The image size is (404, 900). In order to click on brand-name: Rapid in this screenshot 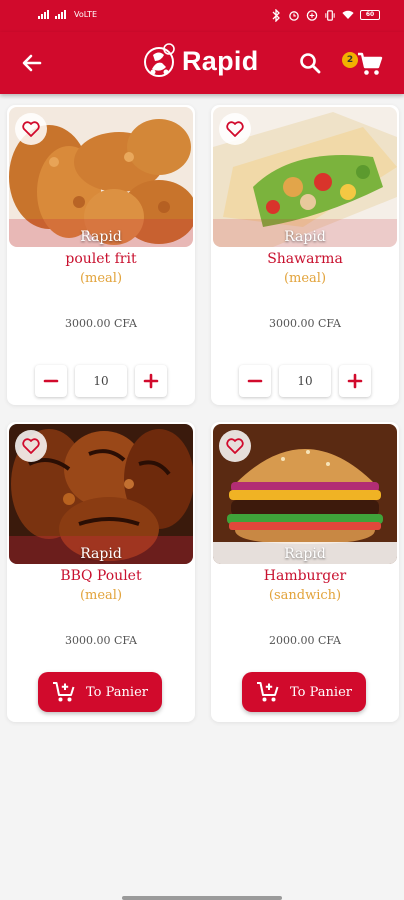, I will do `click(220, 60)`.